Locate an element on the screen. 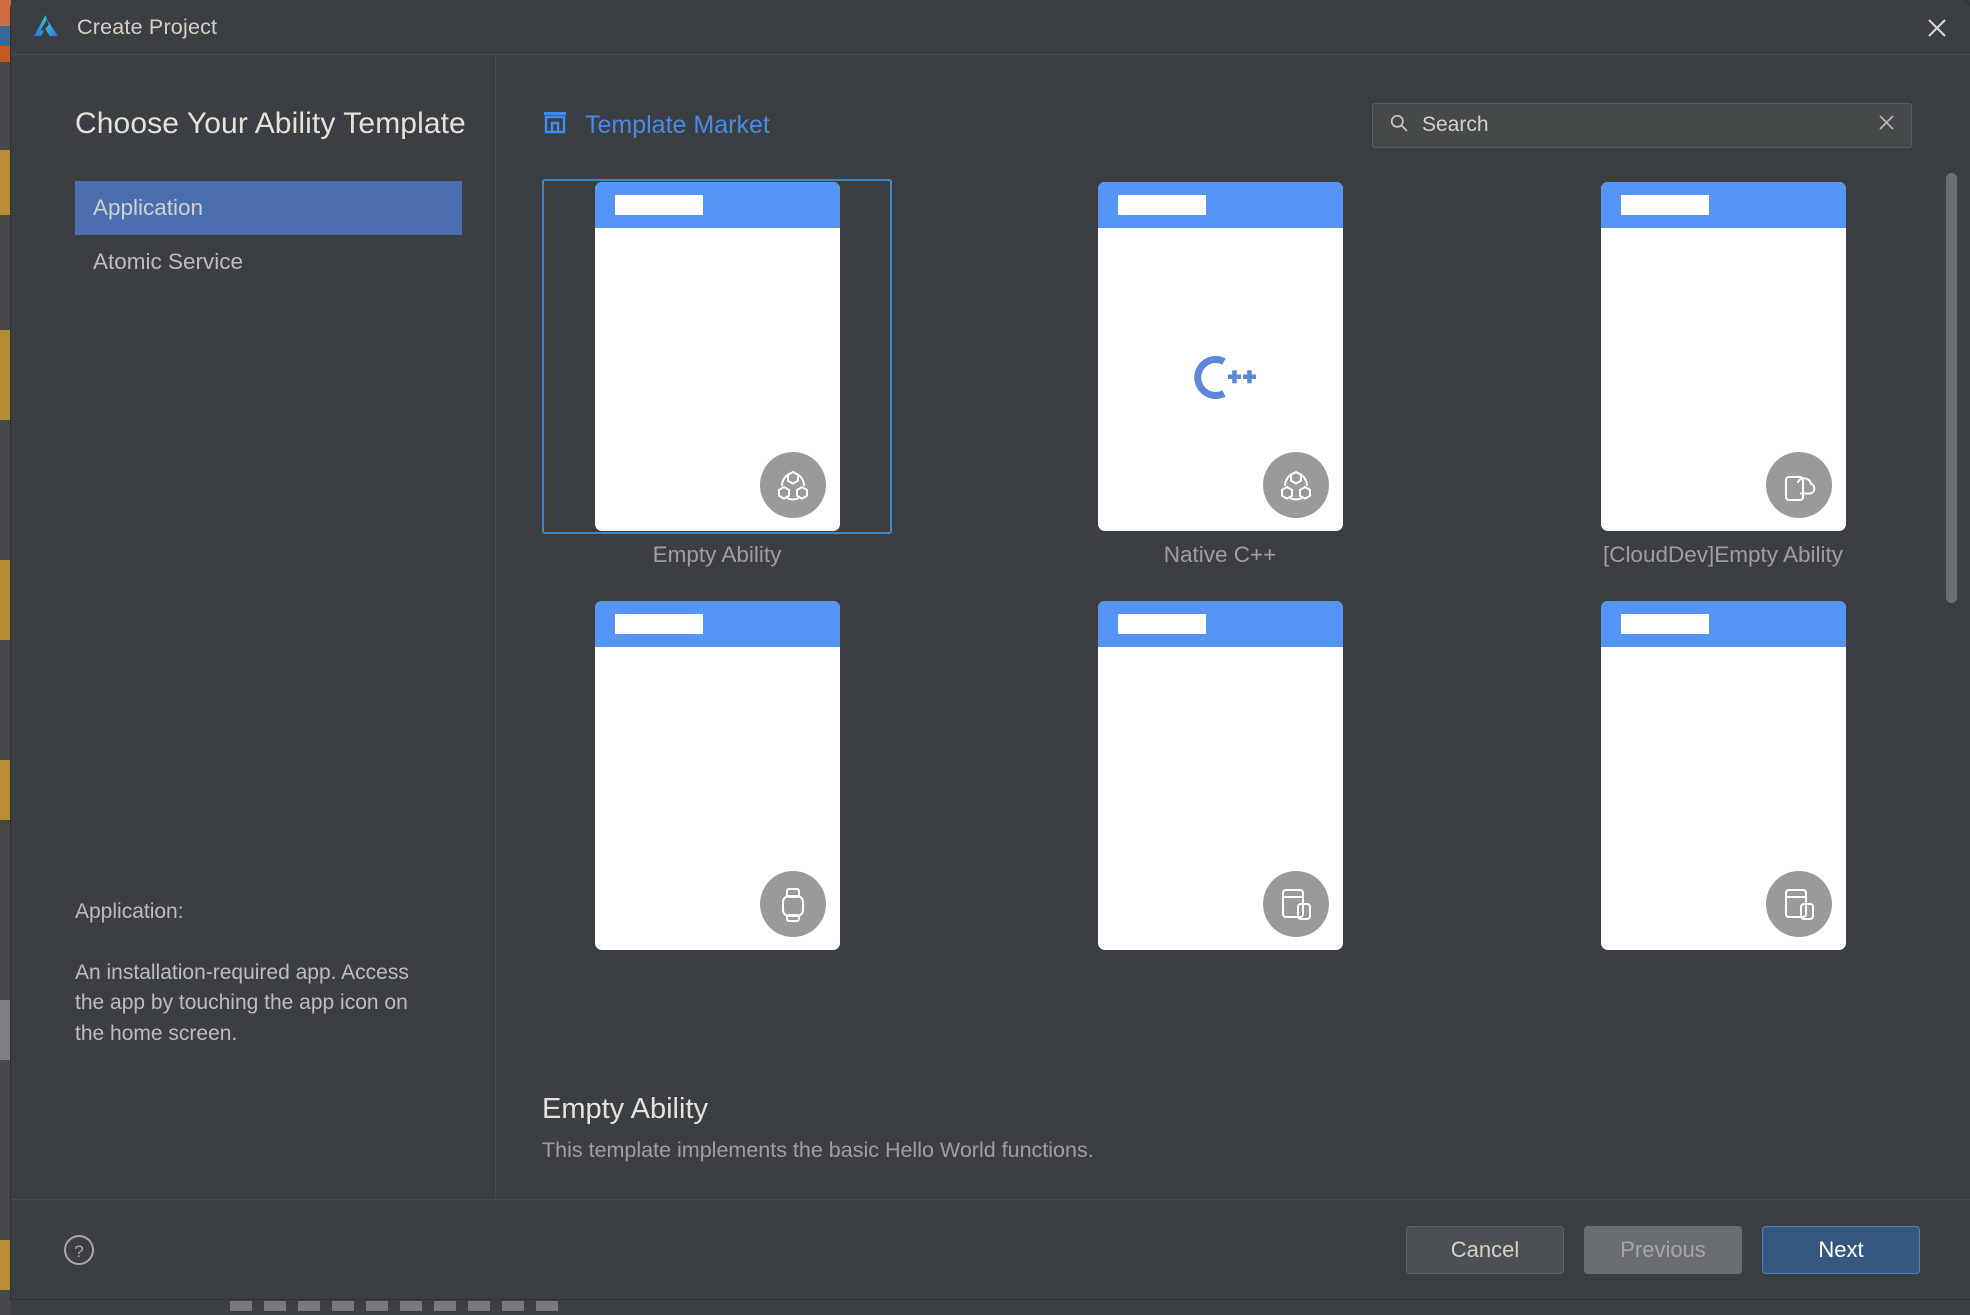 The height and width of the screenshot is (1315, 1970). next-button: Next is located at coordinates (1841, 1249).